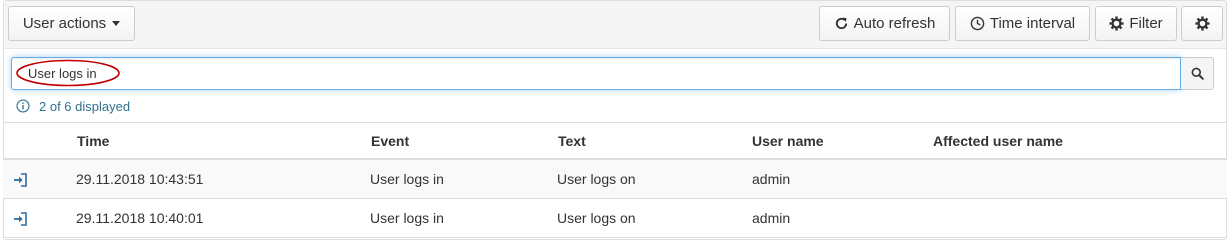 The height and width of the screenshot is (243, 1231). I want to click on column-header-time: Time, so click(93, 141).